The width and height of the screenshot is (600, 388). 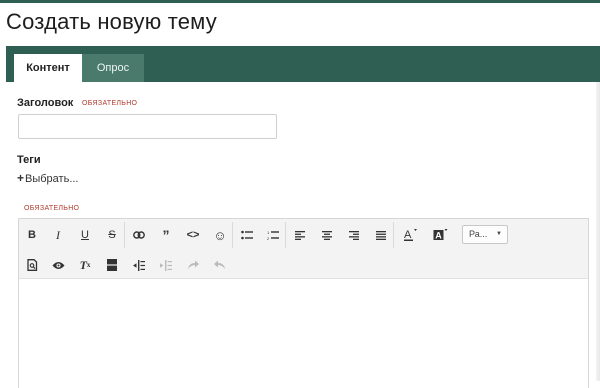 What do you see at coordinates (85, 265) in the screenshot?
I see `clear-format-icon: Tx` at bounding box center [85, 265].